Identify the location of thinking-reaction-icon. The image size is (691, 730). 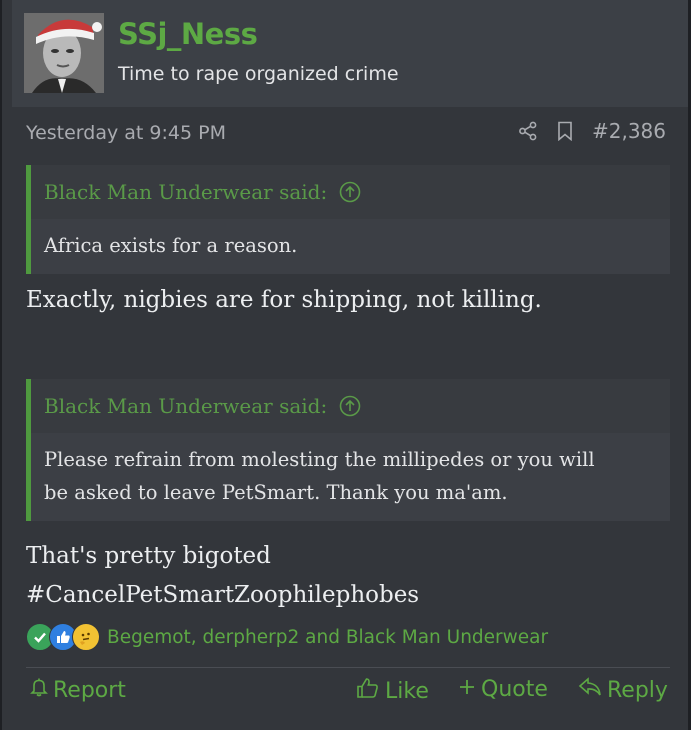
(86, 637).